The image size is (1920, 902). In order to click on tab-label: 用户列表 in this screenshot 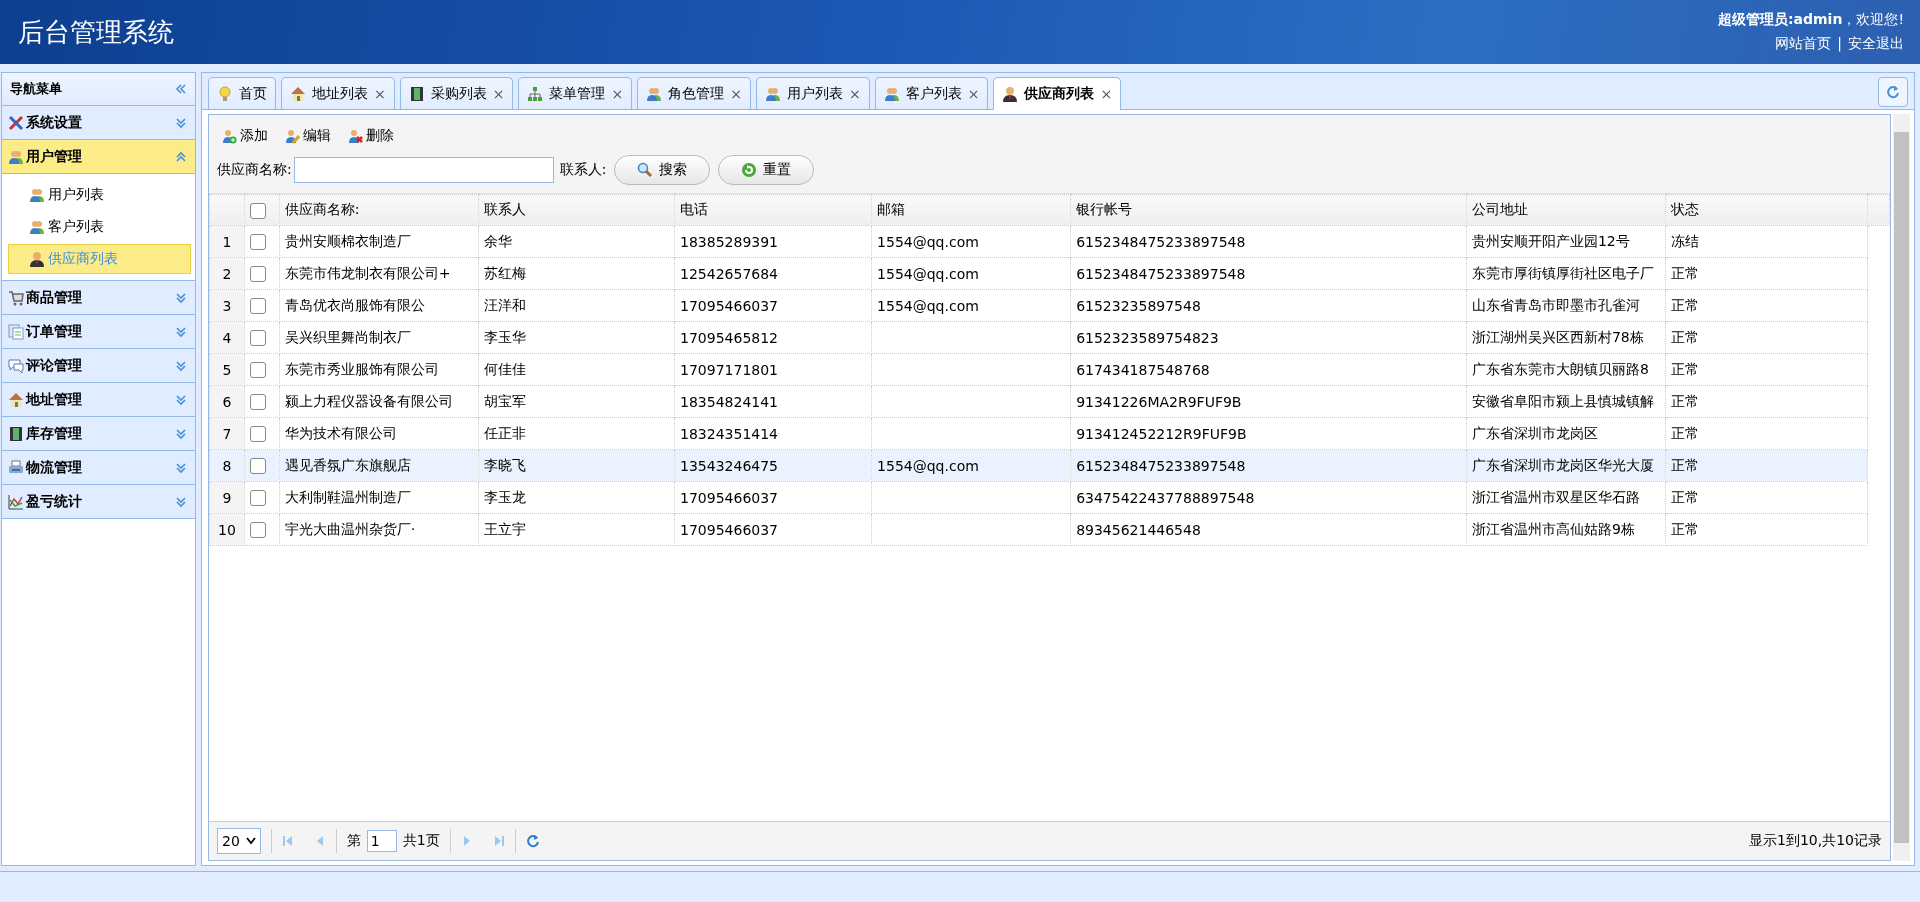, I will do `click(814, 93)`.